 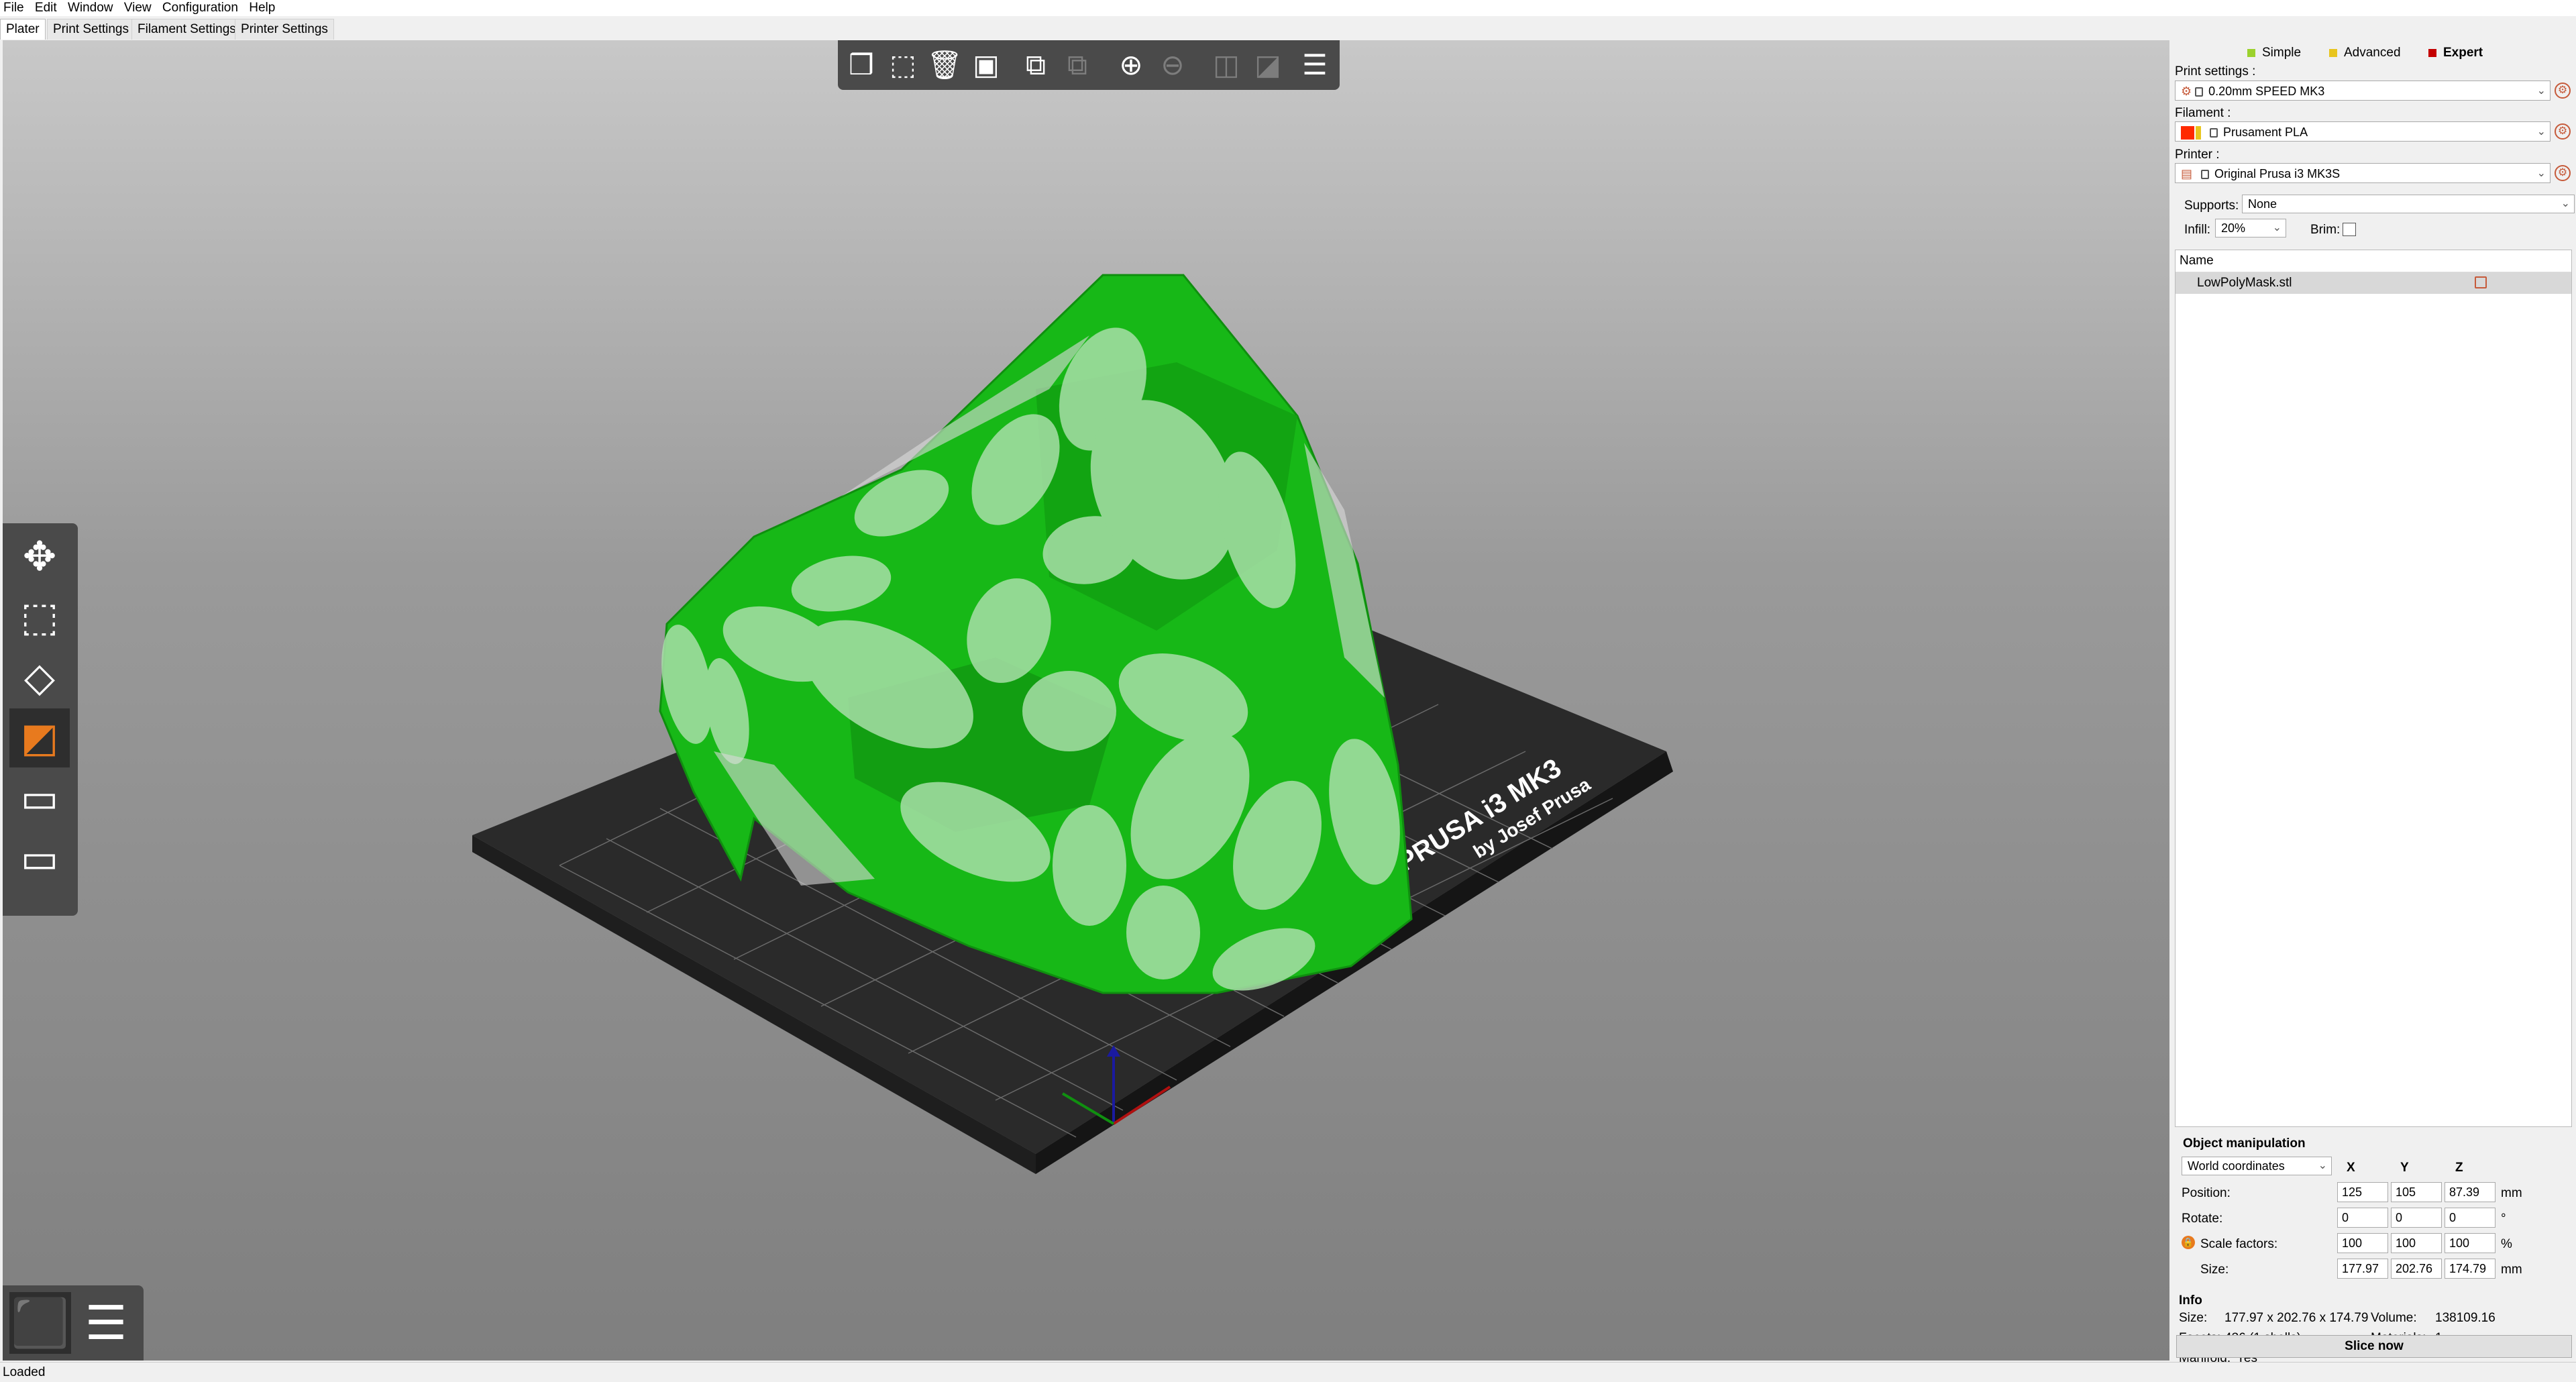 What do you see at coordinates (986, 65) in the screenshot?
I see `arrange-icon: ▣` at bounding box center [986, 65].